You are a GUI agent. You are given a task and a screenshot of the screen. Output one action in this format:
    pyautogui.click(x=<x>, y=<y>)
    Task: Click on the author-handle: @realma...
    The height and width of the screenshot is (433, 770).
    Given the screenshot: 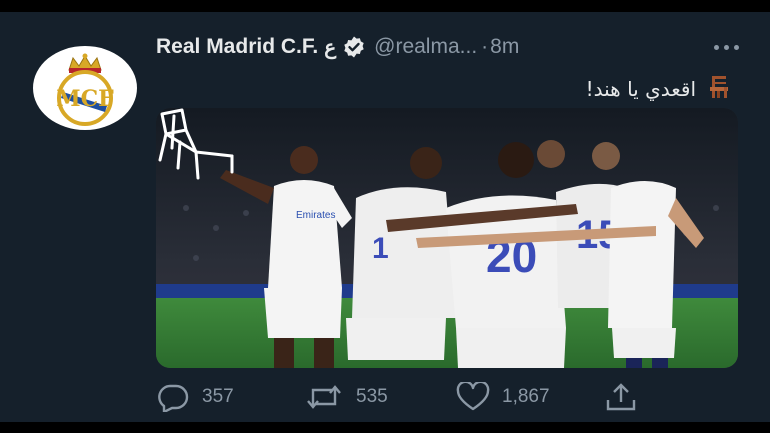 What is the action you would take?
    pyautogui.click(x=425, y=47)
    